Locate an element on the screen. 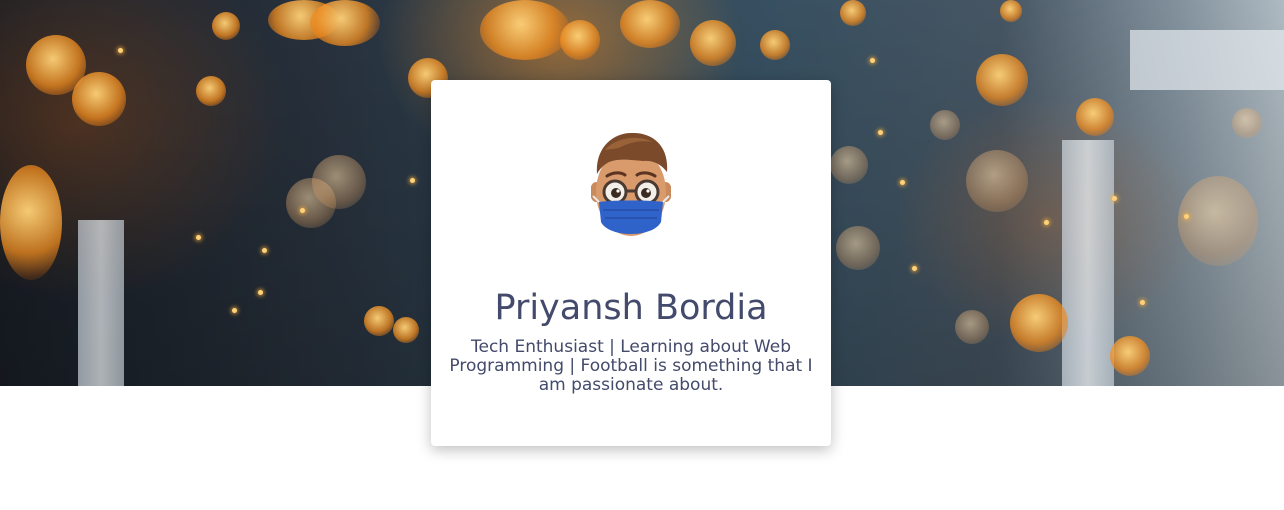 Image resolution: width=1284 pixels, height=510 pixels. hero-pillar-right is located at coordinates (1088, 263).